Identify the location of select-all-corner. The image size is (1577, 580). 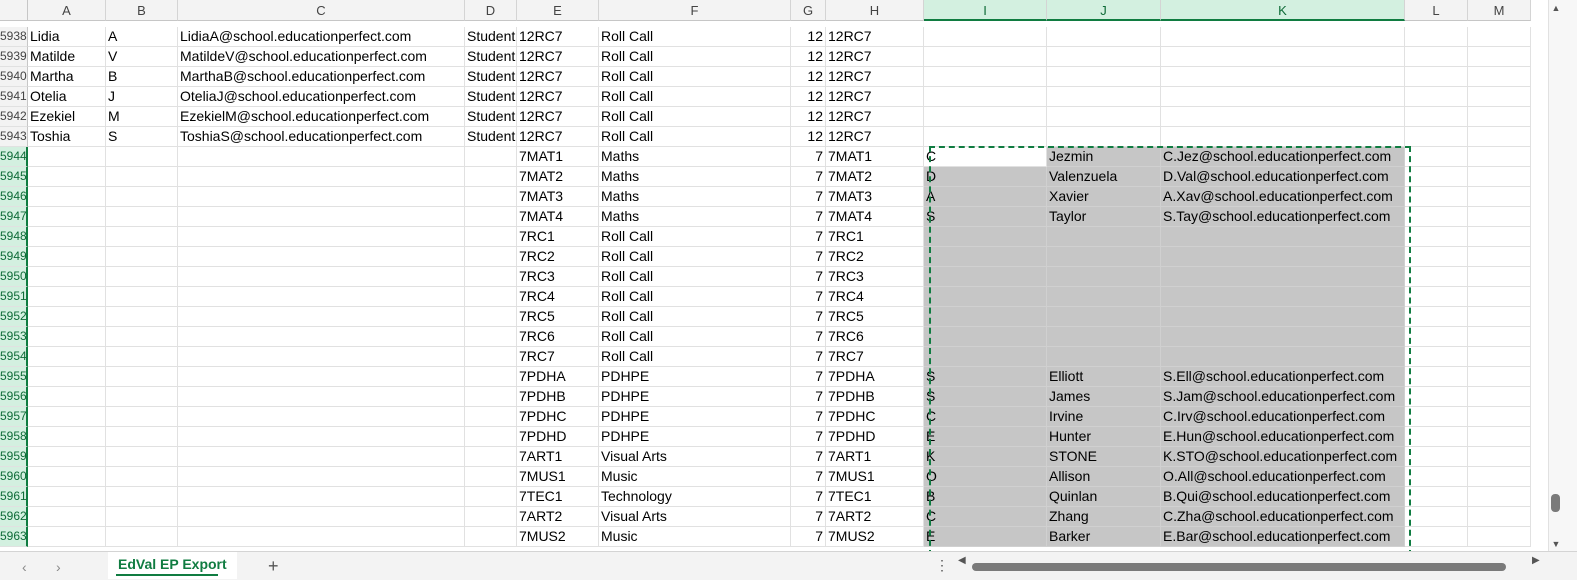
(14, 10).